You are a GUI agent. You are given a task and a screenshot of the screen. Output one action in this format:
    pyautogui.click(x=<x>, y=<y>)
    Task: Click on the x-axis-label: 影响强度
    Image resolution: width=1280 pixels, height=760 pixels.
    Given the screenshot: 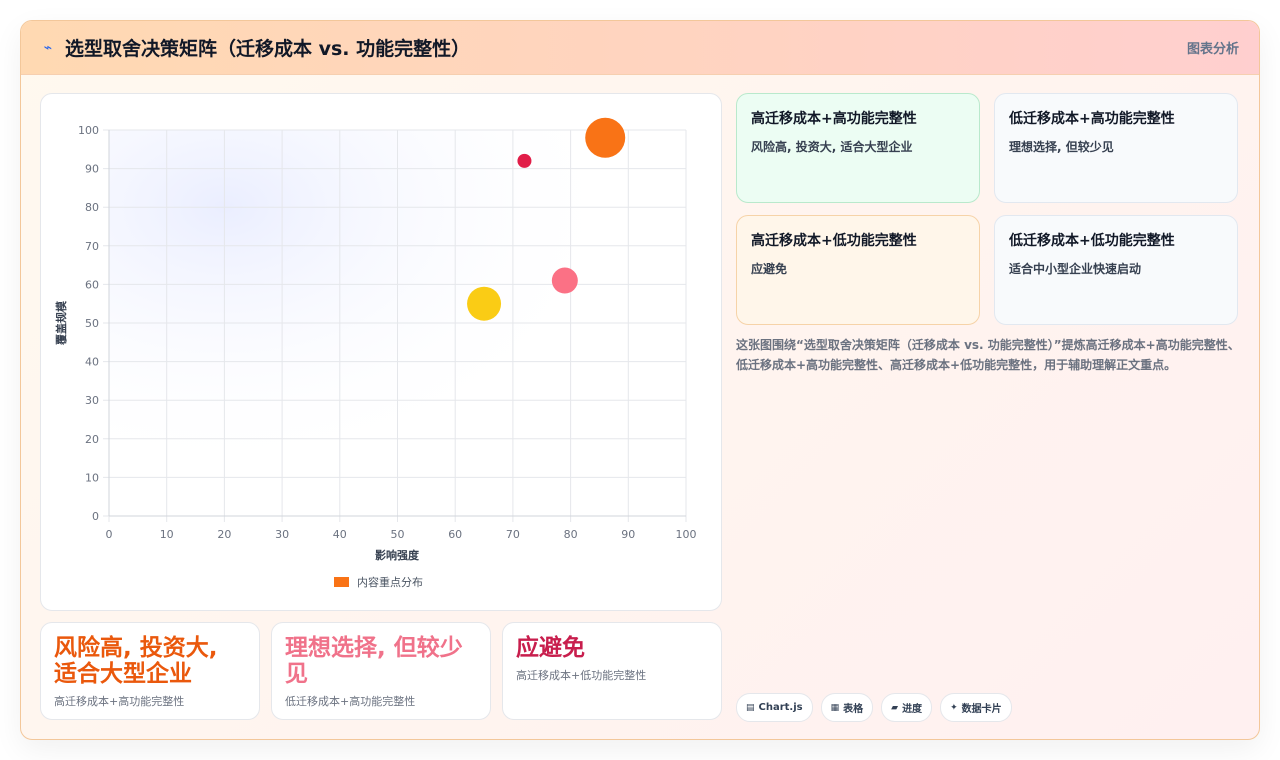 What is the action you would take?
    pyautogui.click(x=397, y=555)
    